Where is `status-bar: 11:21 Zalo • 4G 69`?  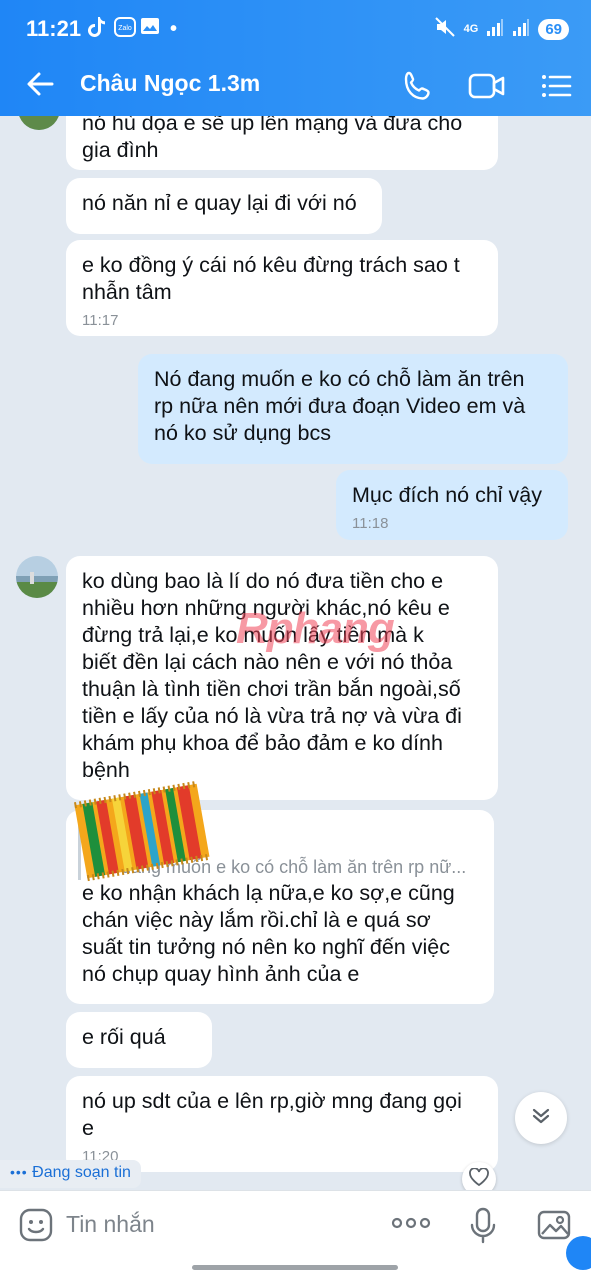 status-bar: 11:21 Zalo • 4G 69 is located at coordinates (295, 28).